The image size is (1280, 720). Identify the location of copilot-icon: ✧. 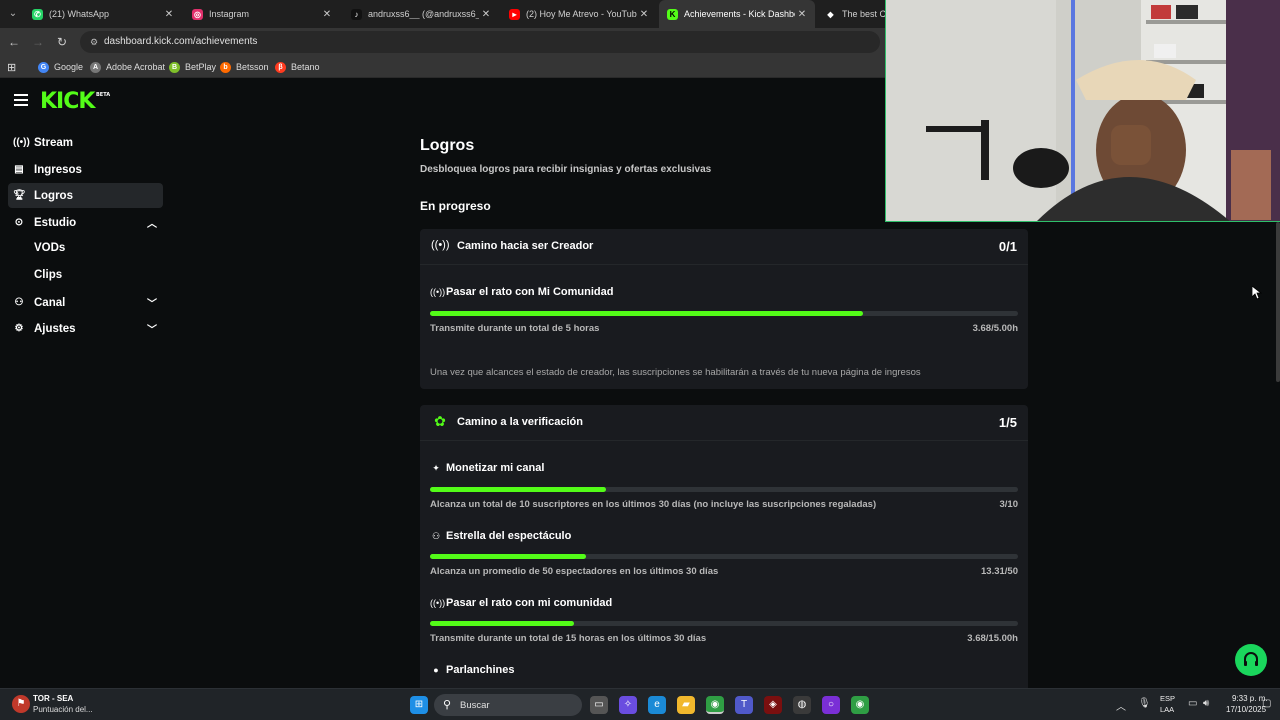
(628, 705).